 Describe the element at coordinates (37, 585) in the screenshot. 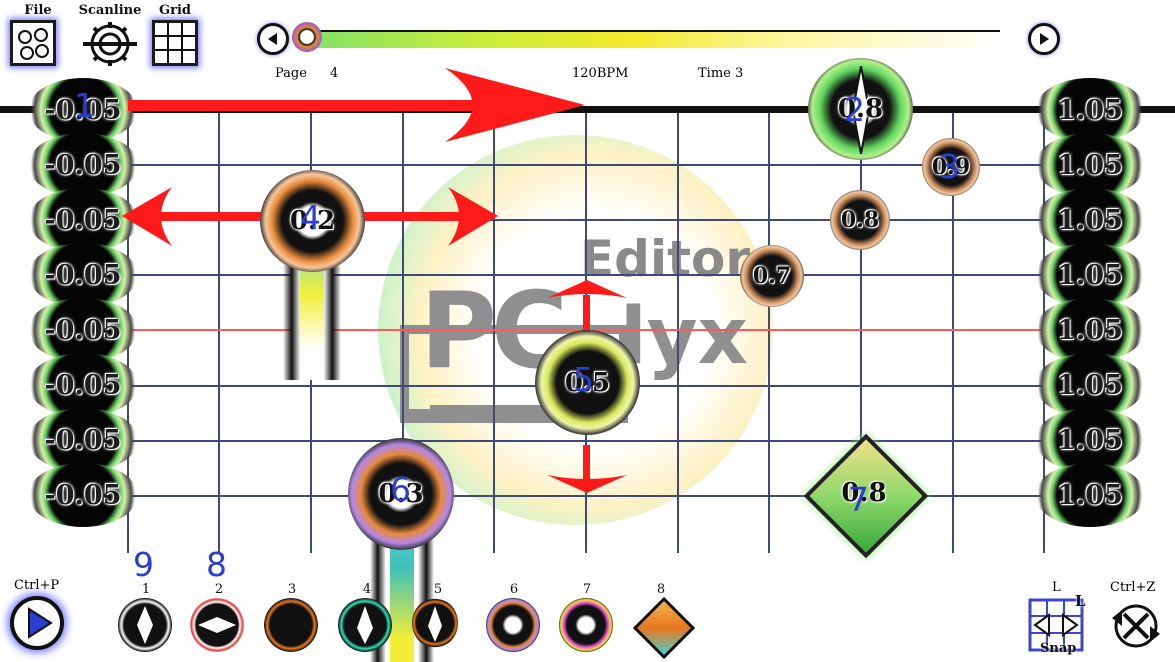

I see `play-shortcut-label: Ctrl+P` at that location.